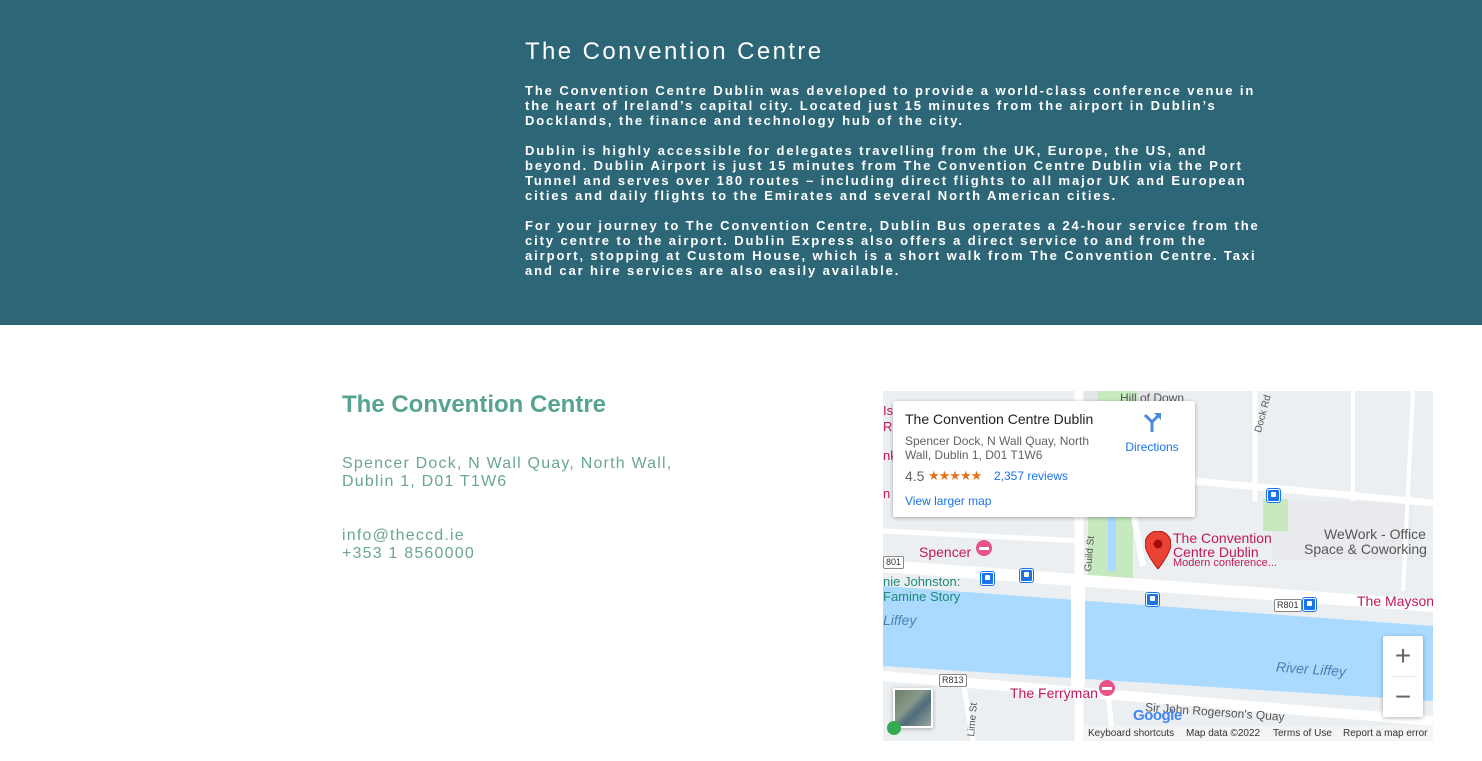 This screenshot has height=761, width=1482. What do you see at coordinates (1365, 549) in the screenshot?
I see `map-label-wework-2: Space & Coworking` at bounding box center [1365, 549].